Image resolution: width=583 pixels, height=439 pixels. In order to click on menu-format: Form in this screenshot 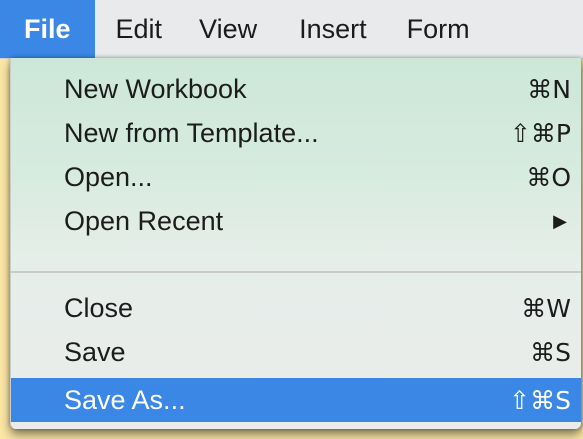, I will do `click(438, 29)`.